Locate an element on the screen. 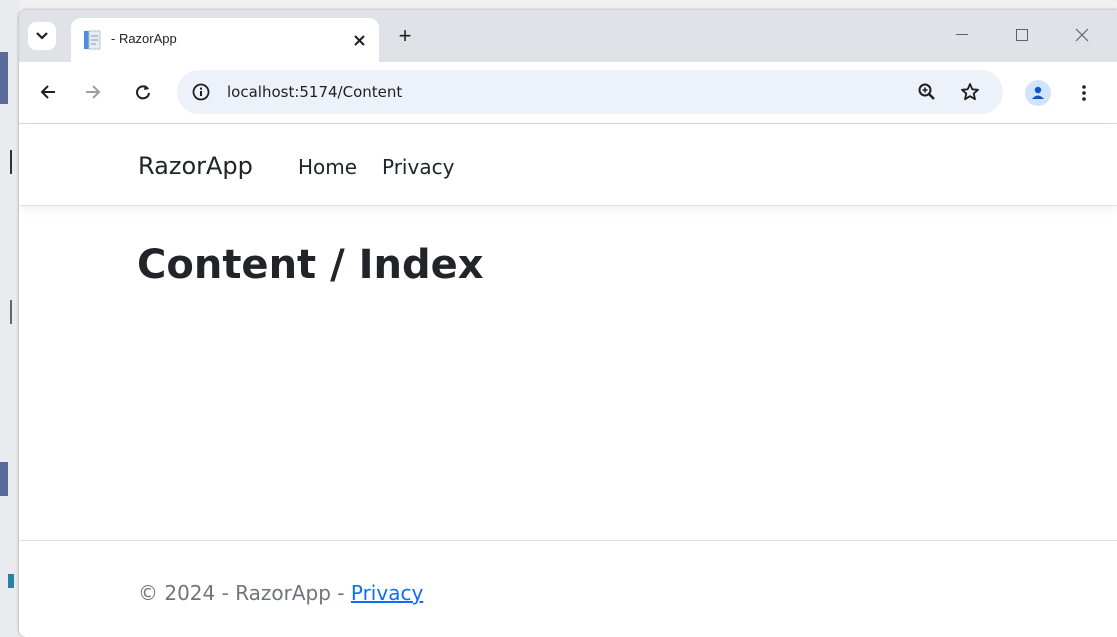 This screenshot has width=1117, height=637. page-title: Content / Index is located at coordinates (310, 265).